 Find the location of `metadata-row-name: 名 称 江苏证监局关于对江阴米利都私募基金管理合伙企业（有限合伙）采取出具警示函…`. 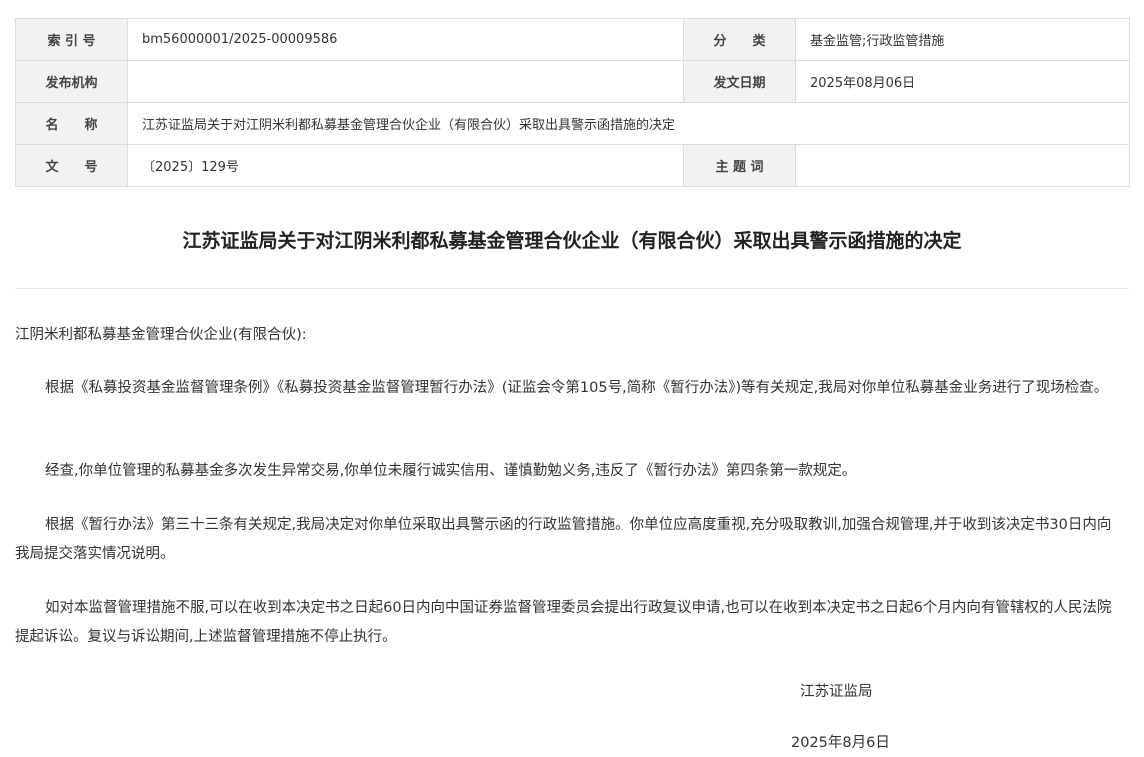

metadata-row-name: 名 称 江苏证监局关于对江阴米利都私募基金管理合伙企业（有限合伙）采取出具警示函… is located at coordinates (572, 123).